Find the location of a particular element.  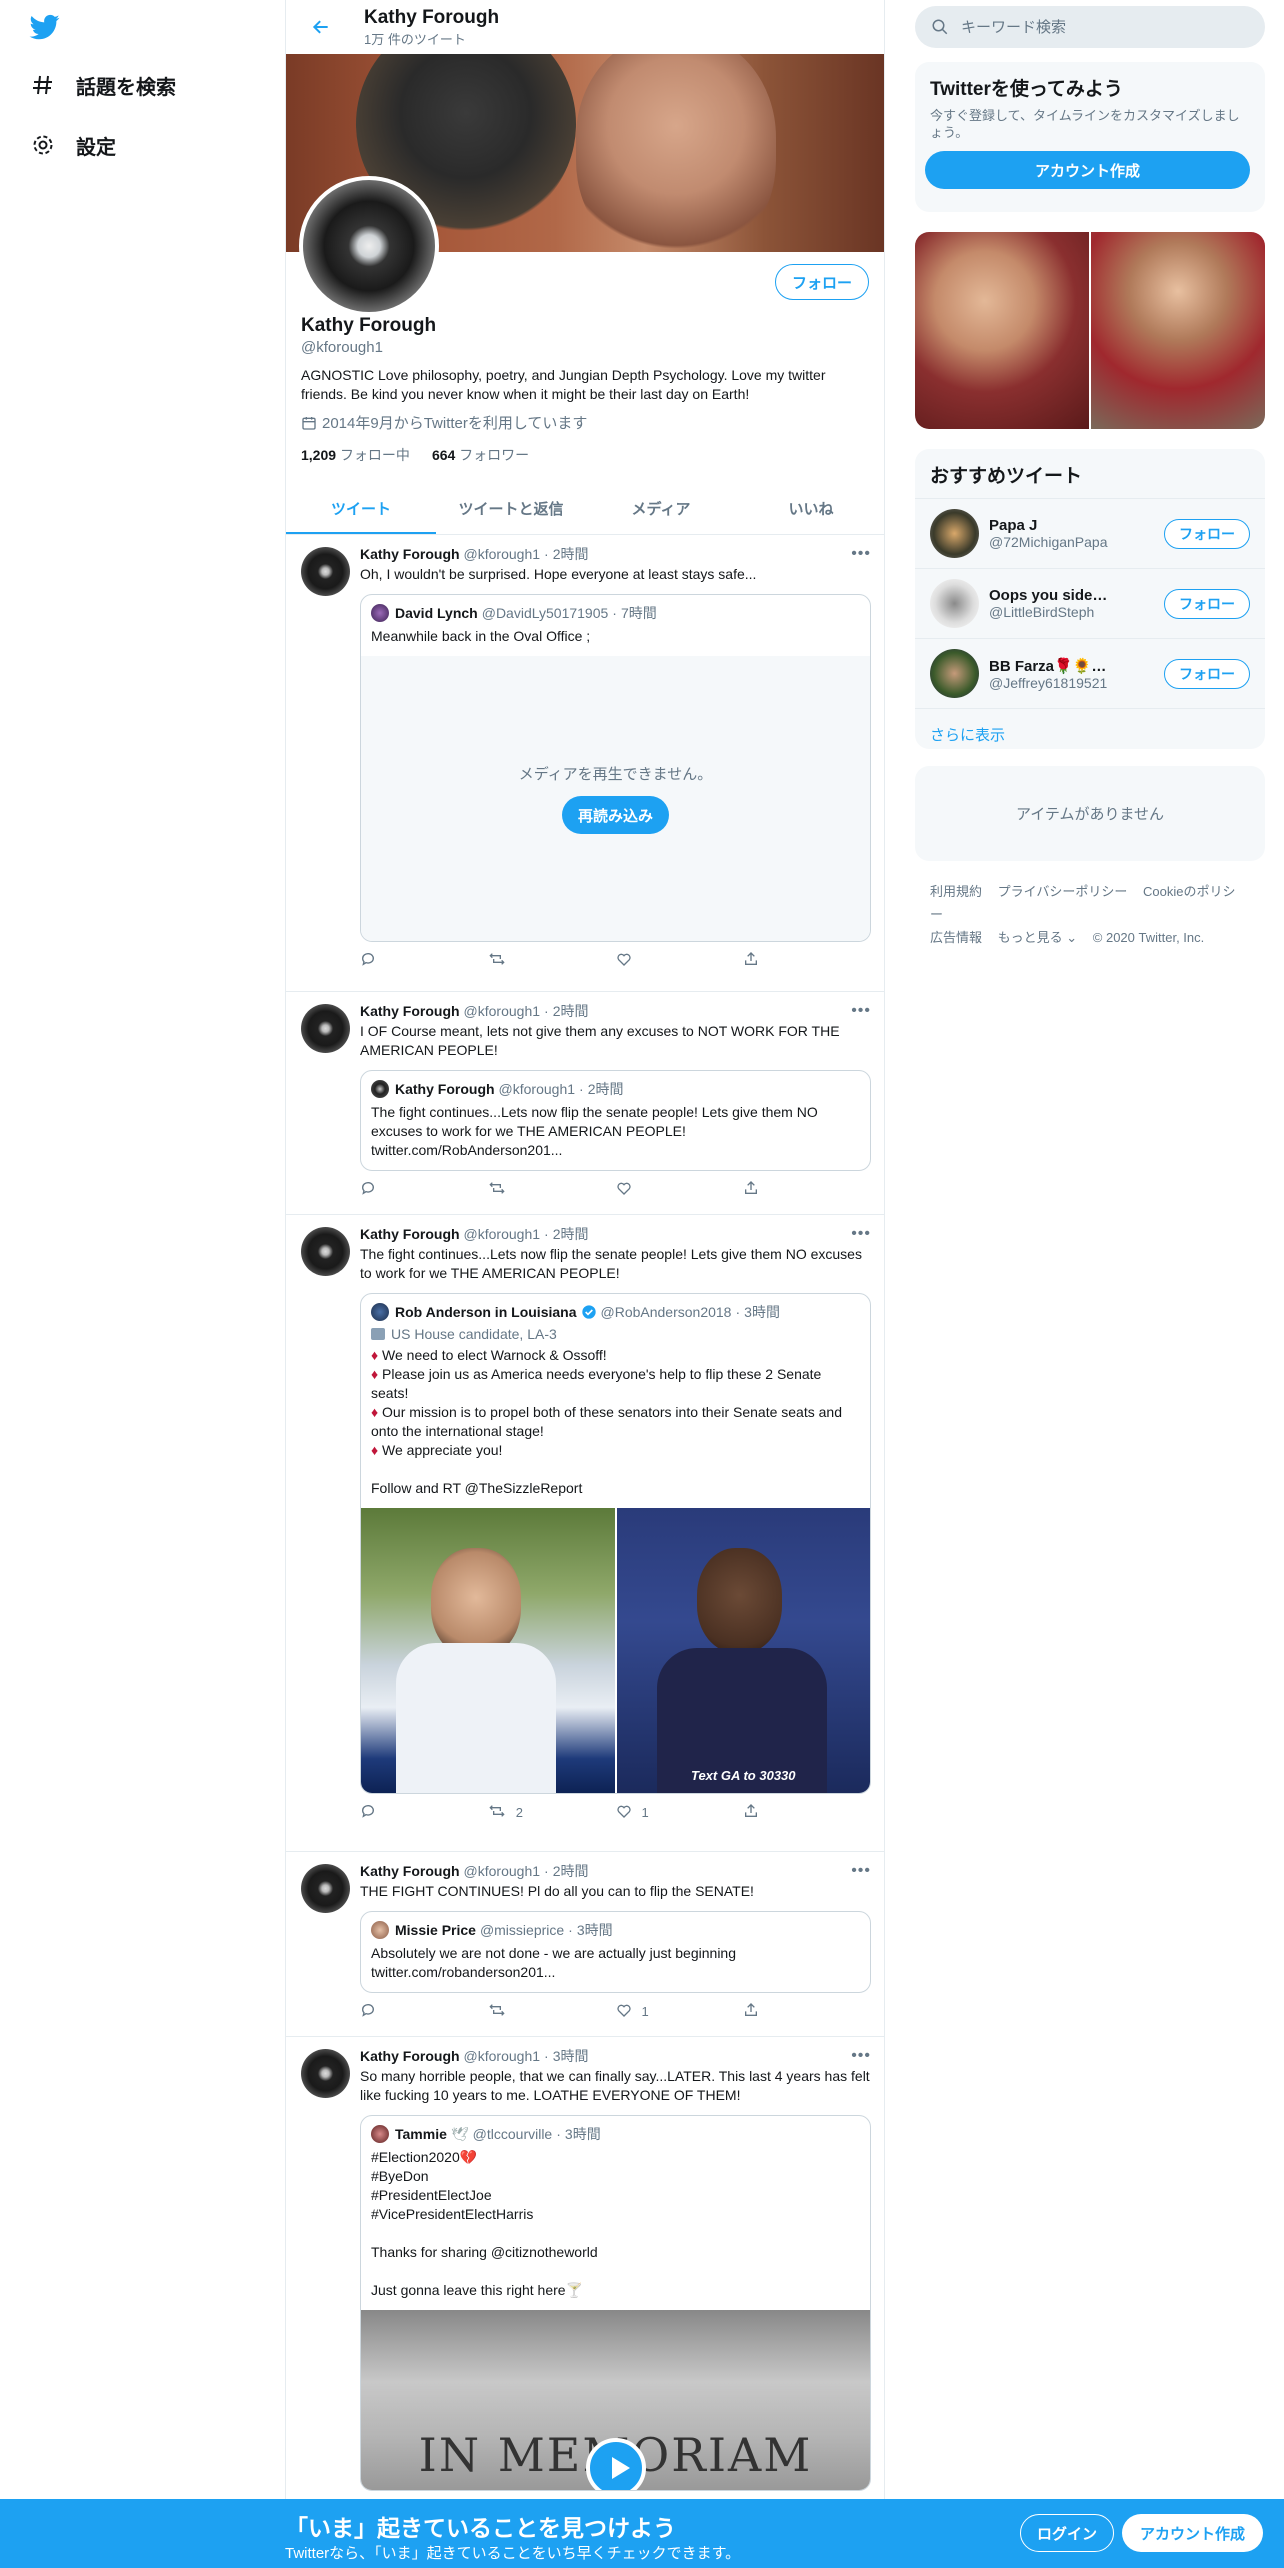

following-link: 1,209 フォロー中 is located at coordinates (355, 455).